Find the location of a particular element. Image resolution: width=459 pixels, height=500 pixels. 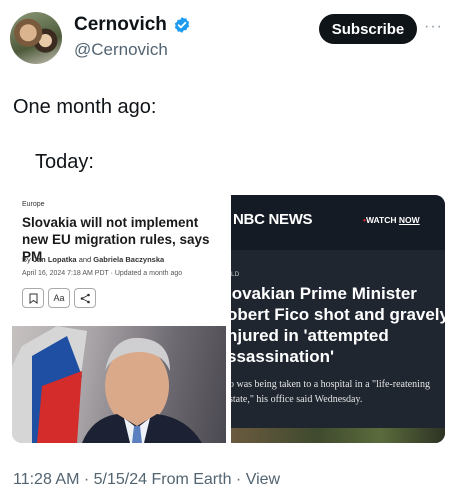

nbc-news-logo: NBC NEWS is located at coordinates (273, 219).